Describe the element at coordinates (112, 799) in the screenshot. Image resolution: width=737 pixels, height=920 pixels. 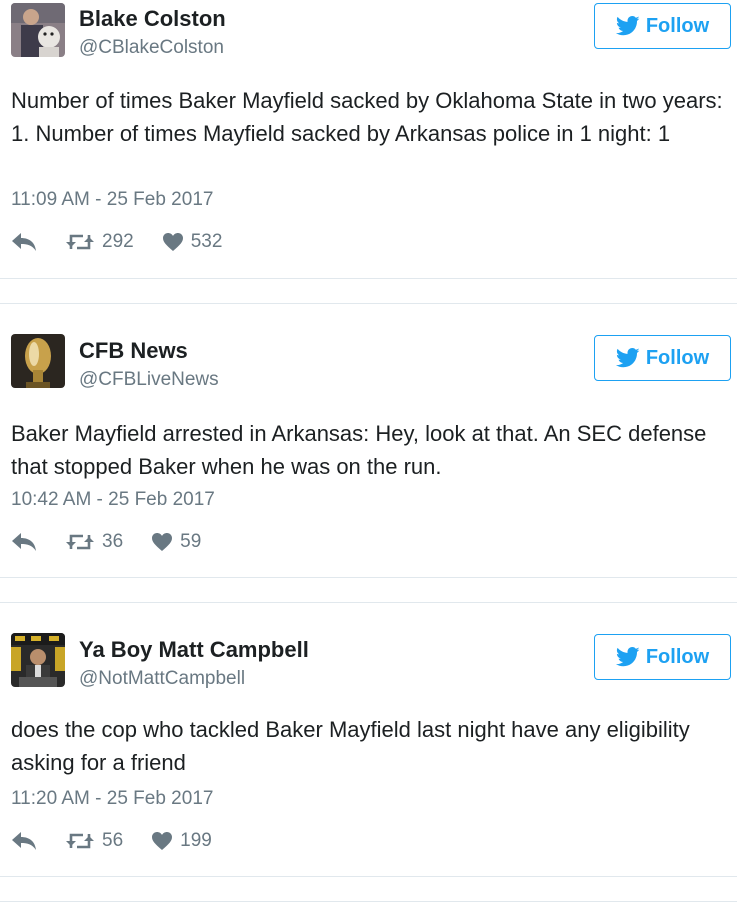
I see `tweet-timestamp: 11:20 AM - 25 Feb 2017` at that location.